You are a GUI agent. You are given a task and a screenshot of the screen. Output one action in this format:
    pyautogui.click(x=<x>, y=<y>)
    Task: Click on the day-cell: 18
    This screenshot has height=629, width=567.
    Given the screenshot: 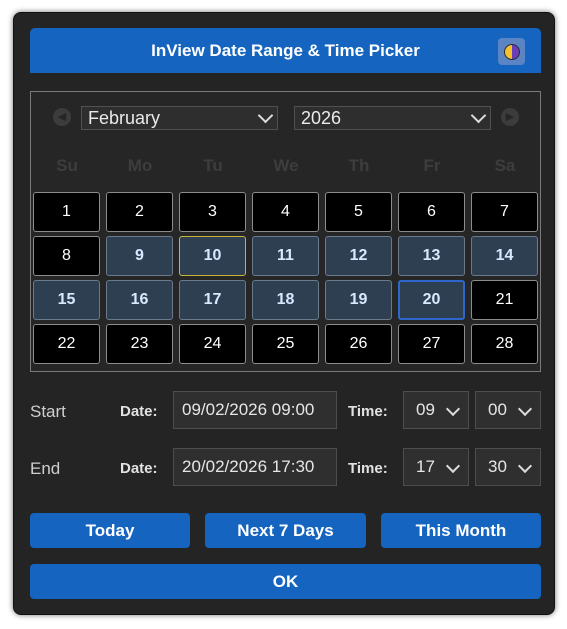 What is the action you would take?
    pyautogui.click(x=285, y=300)
    